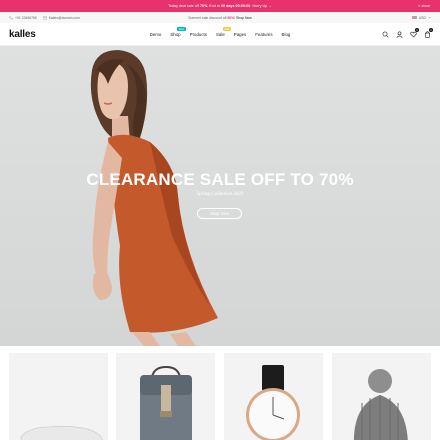  I want to click on nav-label: Demo, so click(155, 34).